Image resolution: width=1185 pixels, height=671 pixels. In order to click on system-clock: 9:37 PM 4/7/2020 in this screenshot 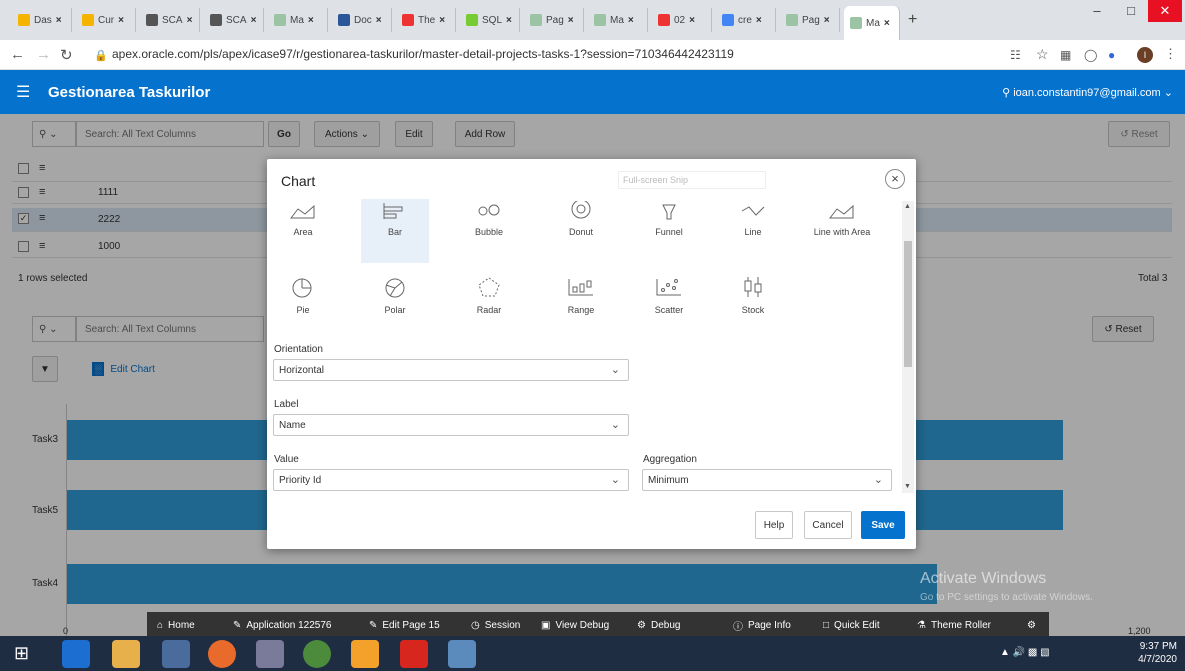, I will do `click(1157, 653)`.